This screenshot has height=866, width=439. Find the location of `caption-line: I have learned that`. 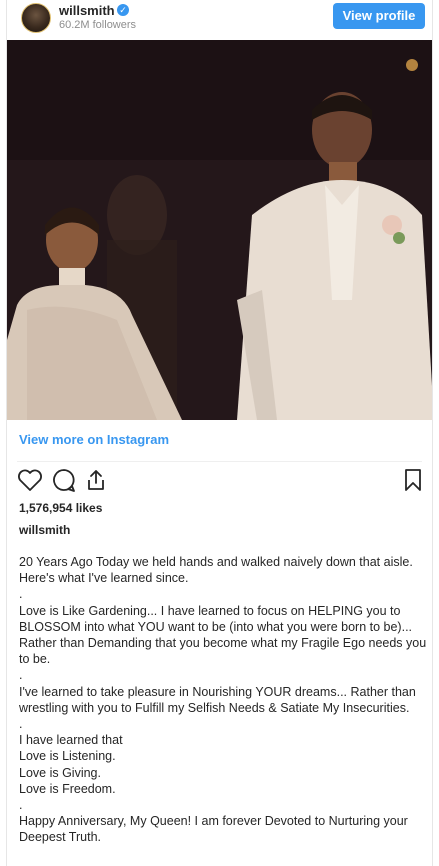

caption-line: I have learned that is located at coordinates (71, 740).